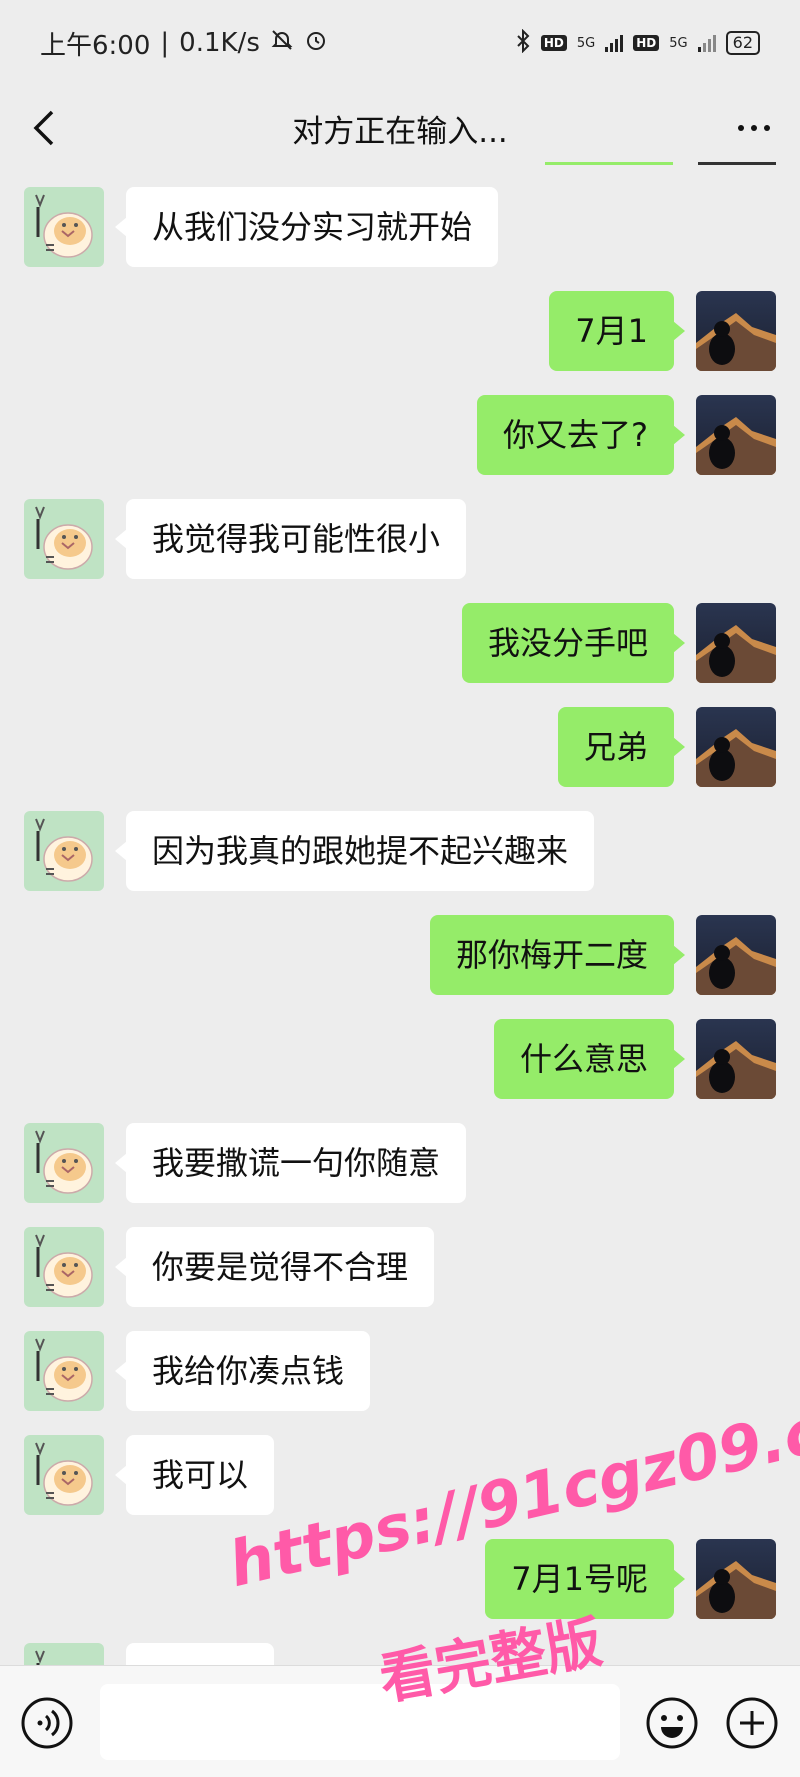 The width and height of the screenshot is (800, 1777). What do you see at coordinates (44, 128) in the screenshot?
I see `chevron-left-icon` at bounding box center [44, 128].